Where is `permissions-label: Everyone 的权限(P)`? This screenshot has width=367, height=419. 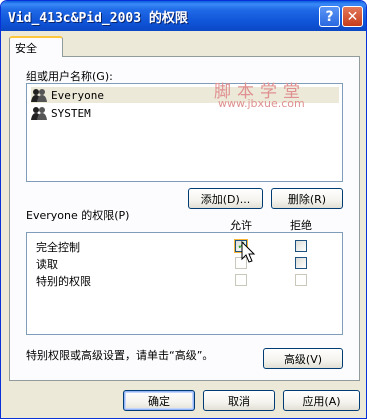
permissions-label: Everyone 的权限(P) is located at coordinates (78, 215).